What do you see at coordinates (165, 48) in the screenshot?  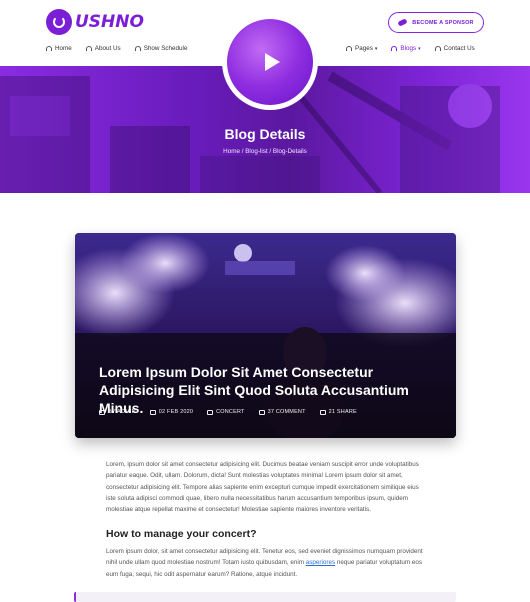 I see `nav-label: Show Schedule` at bounding box center [165, 48].